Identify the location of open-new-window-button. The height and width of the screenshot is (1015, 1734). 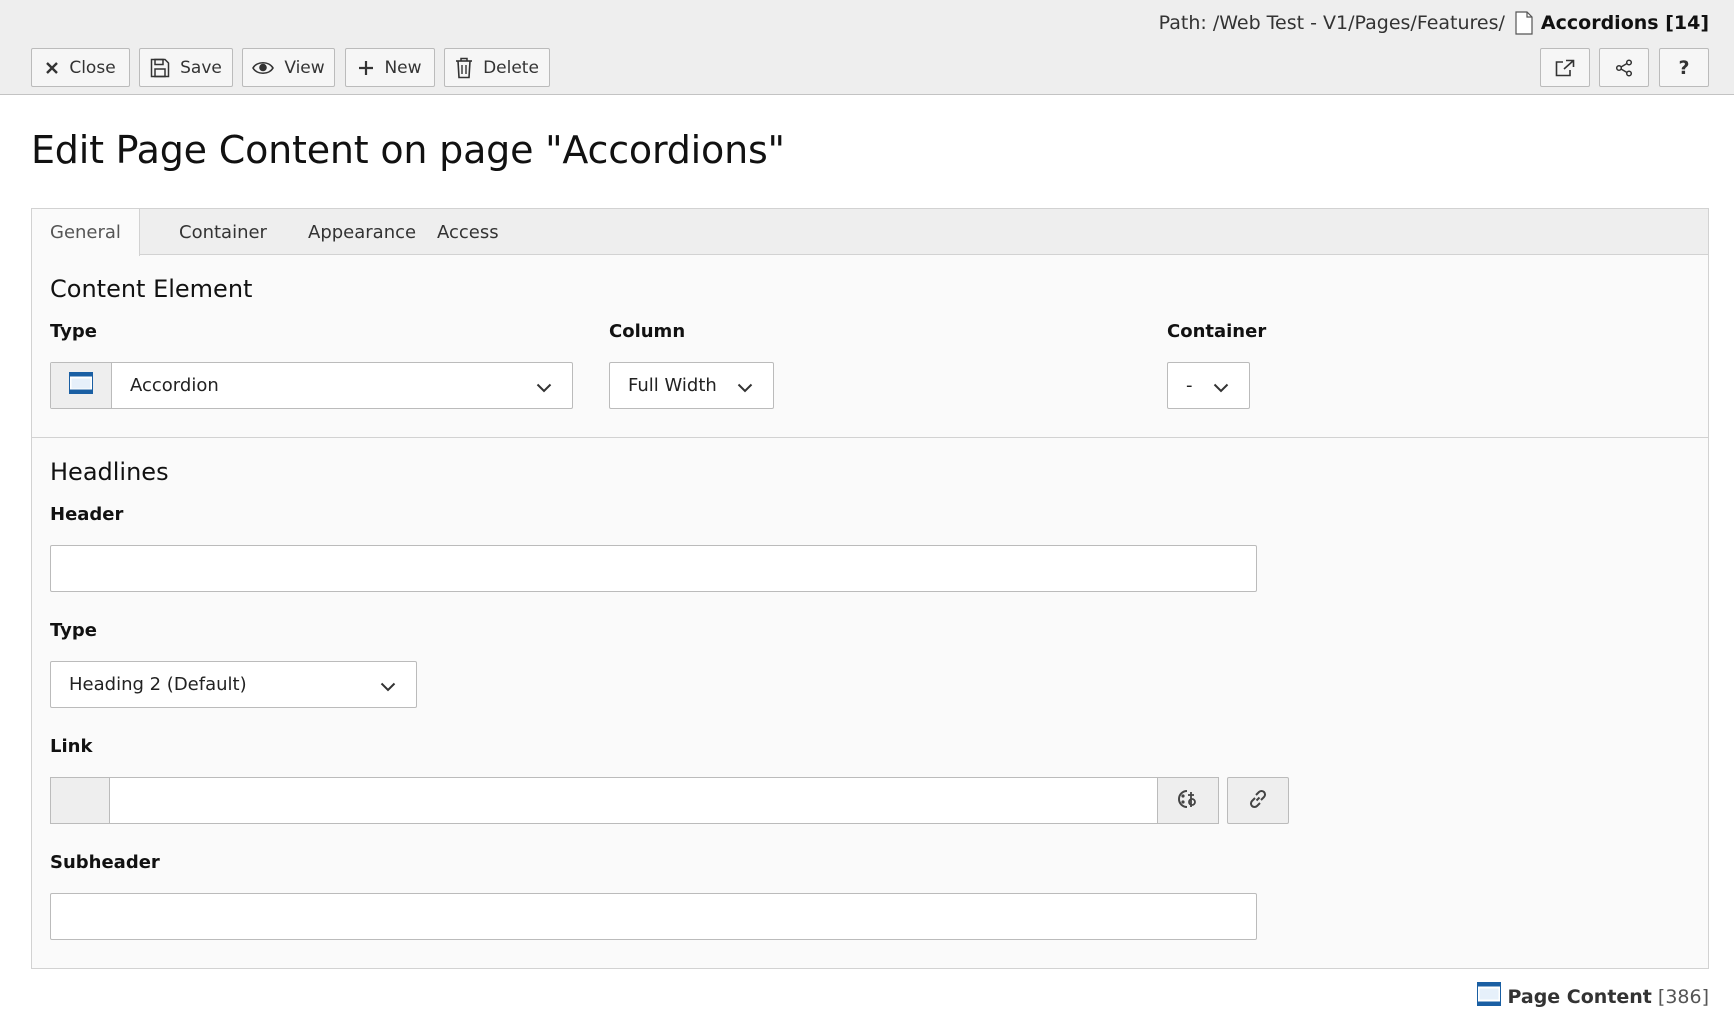
(1565, 67).